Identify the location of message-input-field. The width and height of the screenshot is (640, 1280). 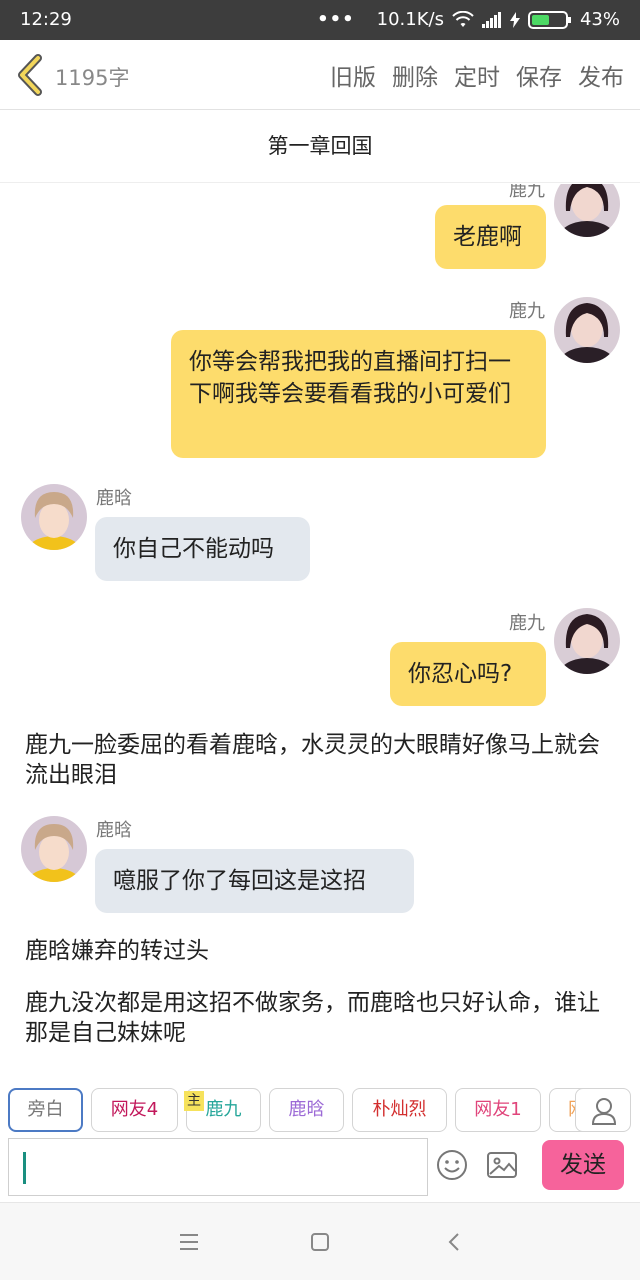
(218, 1167).